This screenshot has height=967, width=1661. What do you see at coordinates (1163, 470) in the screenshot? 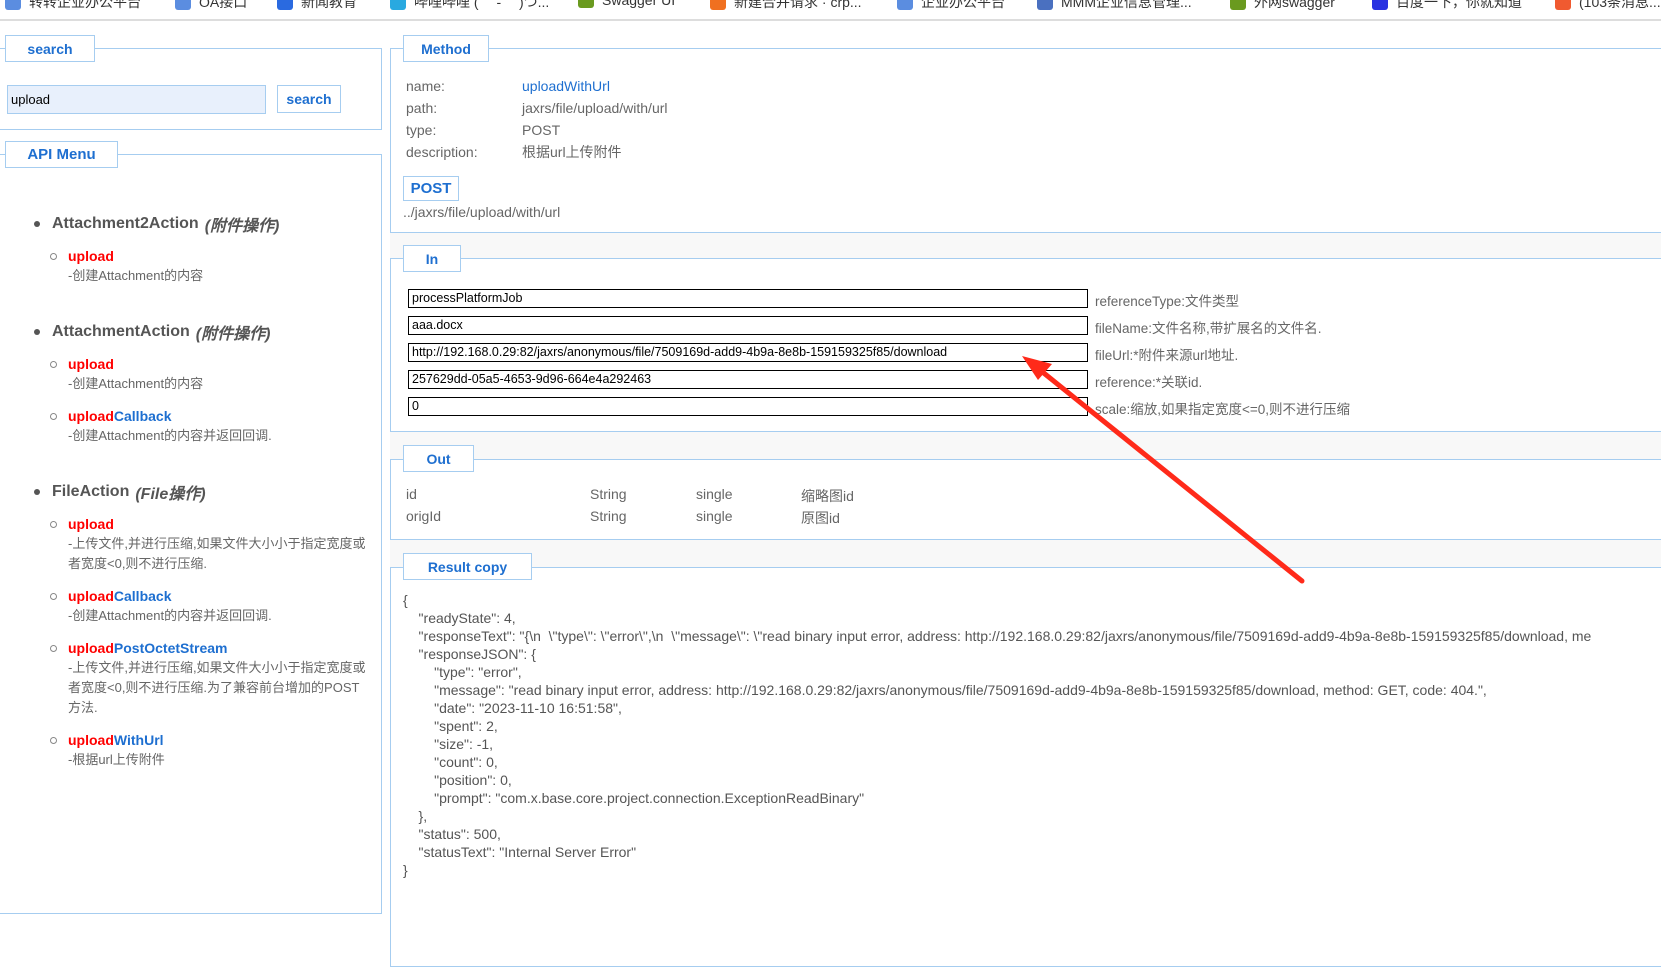
I see `red-arrow-annotation` at bounding box center [1163, 470].